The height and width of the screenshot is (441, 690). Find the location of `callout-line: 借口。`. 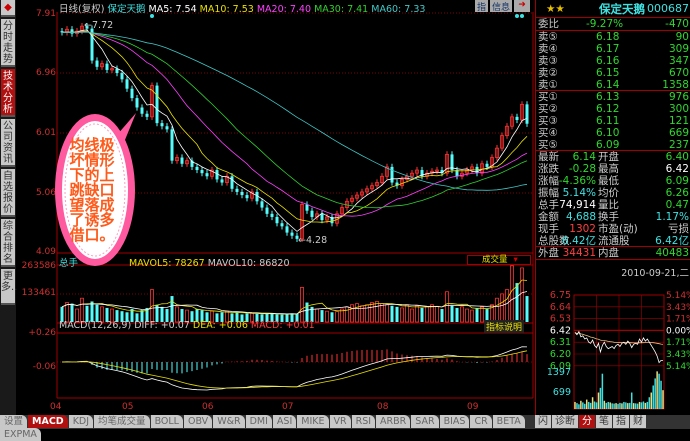

callout-line: 借口。 is located at coordinates (92, 235).